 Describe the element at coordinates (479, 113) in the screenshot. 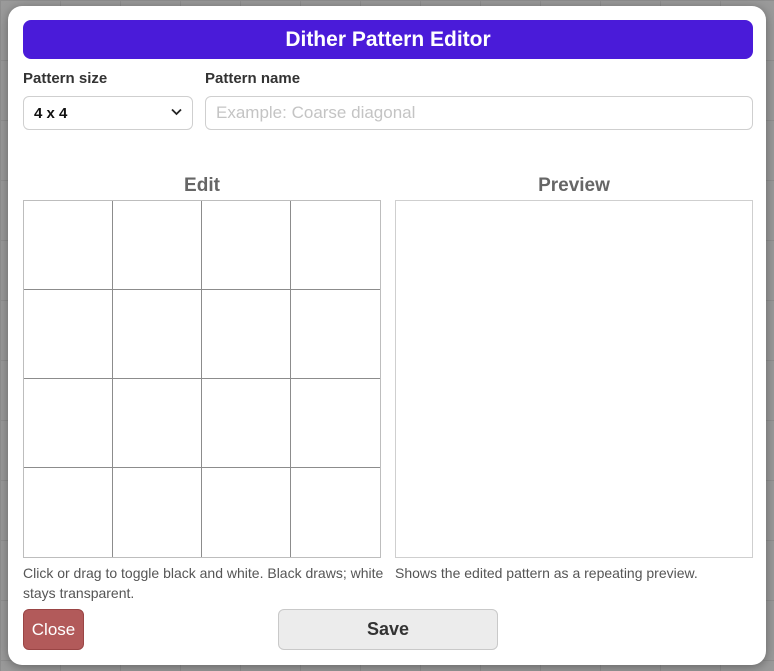

I see `pattern-name-input` at that location.